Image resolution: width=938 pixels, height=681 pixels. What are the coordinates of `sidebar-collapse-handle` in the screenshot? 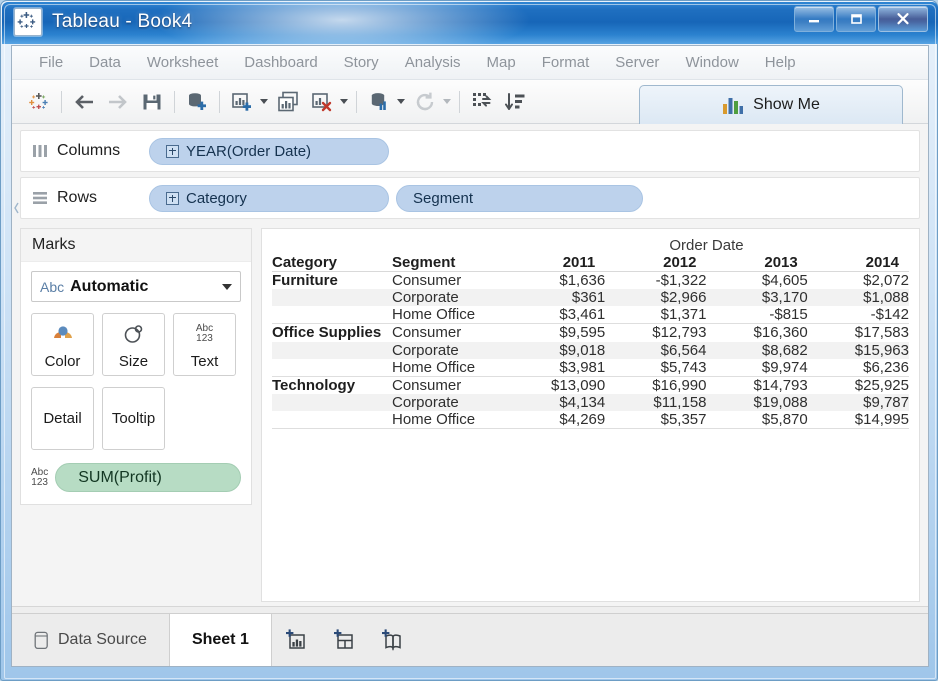 It's located at (16, 208).